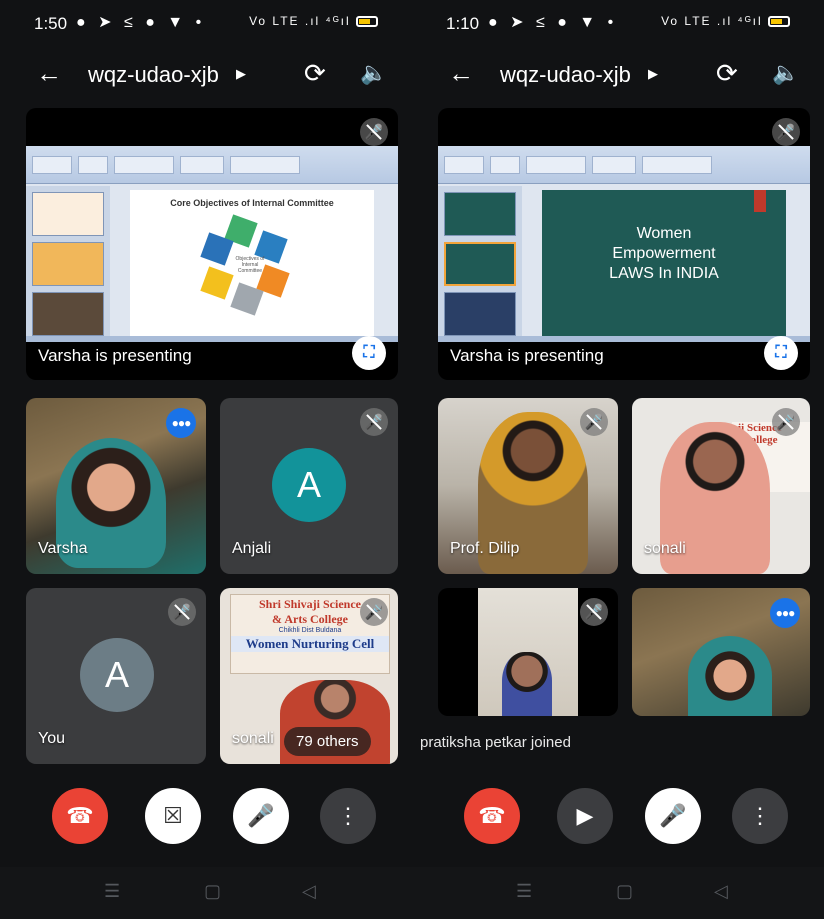 The width and height of the screenshot is (824, 919). I want to click on status-time: 1:50, so click(51, 23).